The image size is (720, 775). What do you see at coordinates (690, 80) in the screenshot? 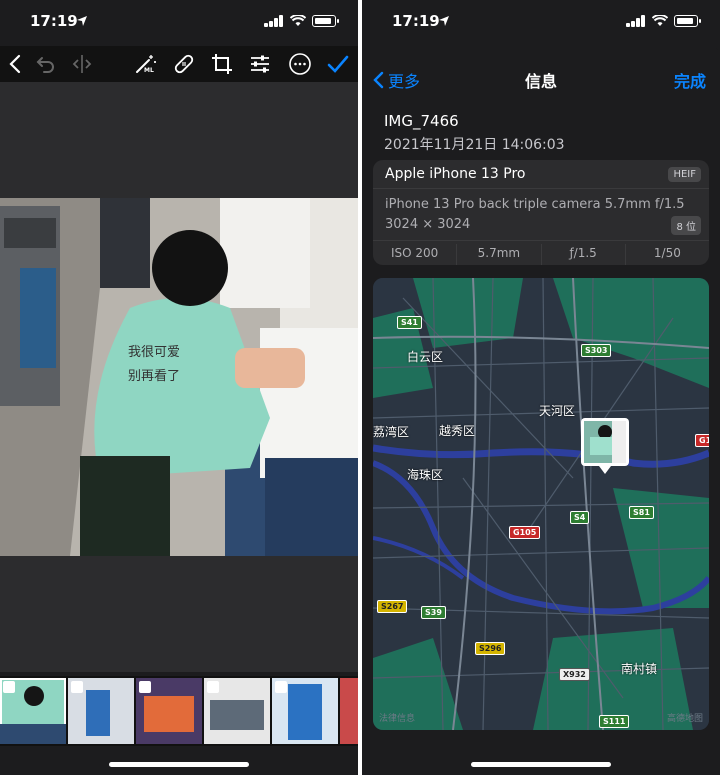
I see `done-button: 完成` at bounding box center [690, 80].